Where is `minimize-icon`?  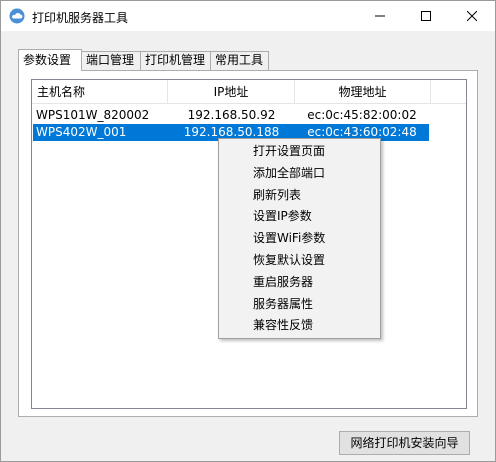
minimize-icon is located at coordinates (380, 16).